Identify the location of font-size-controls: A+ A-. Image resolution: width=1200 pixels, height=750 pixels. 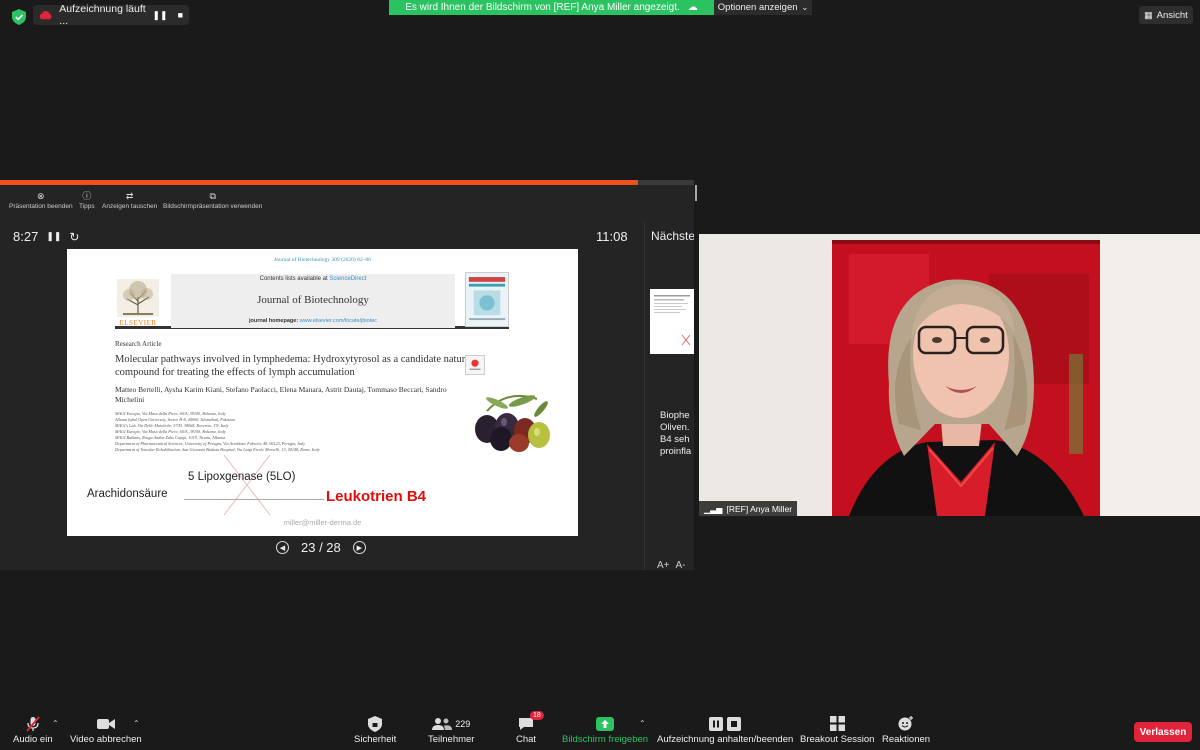
(671, 565).